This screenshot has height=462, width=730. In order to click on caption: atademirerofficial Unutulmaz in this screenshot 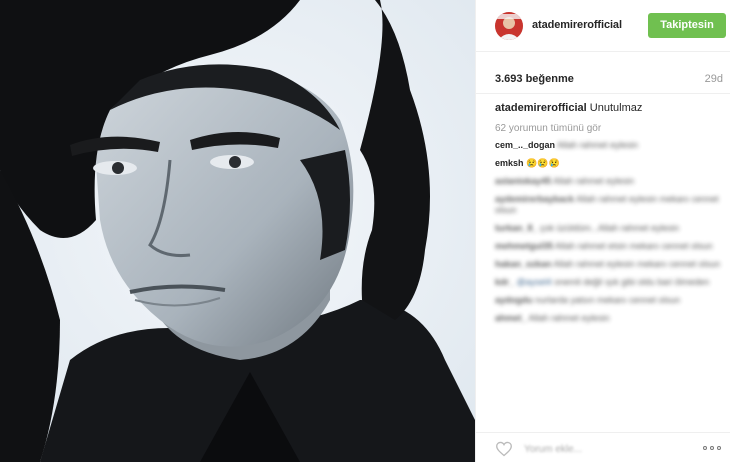, I will do `click(608, 108)`.